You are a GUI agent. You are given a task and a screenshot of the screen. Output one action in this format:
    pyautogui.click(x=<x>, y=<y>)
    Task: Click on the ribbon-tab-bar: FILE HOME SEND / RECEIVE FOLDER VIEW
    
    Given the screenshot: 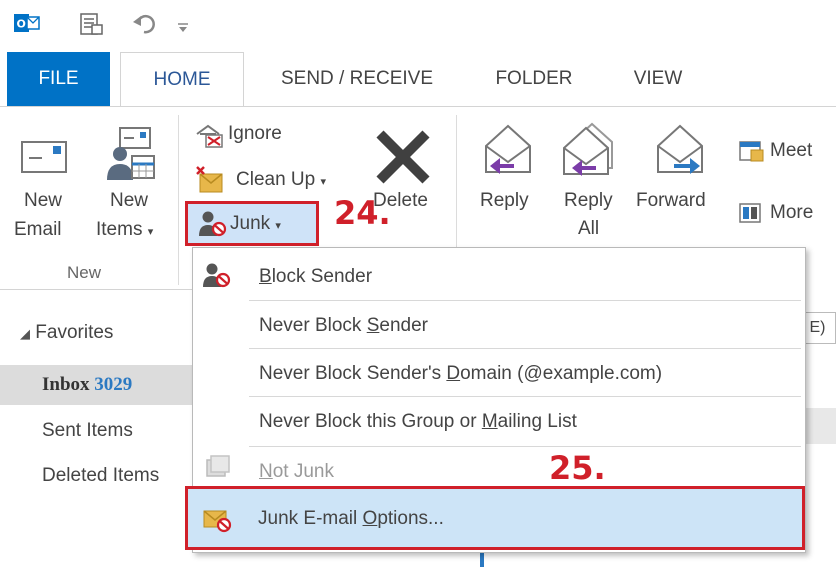 What is the action you would take?
    pyautogui.click(x=418, y=79)
    